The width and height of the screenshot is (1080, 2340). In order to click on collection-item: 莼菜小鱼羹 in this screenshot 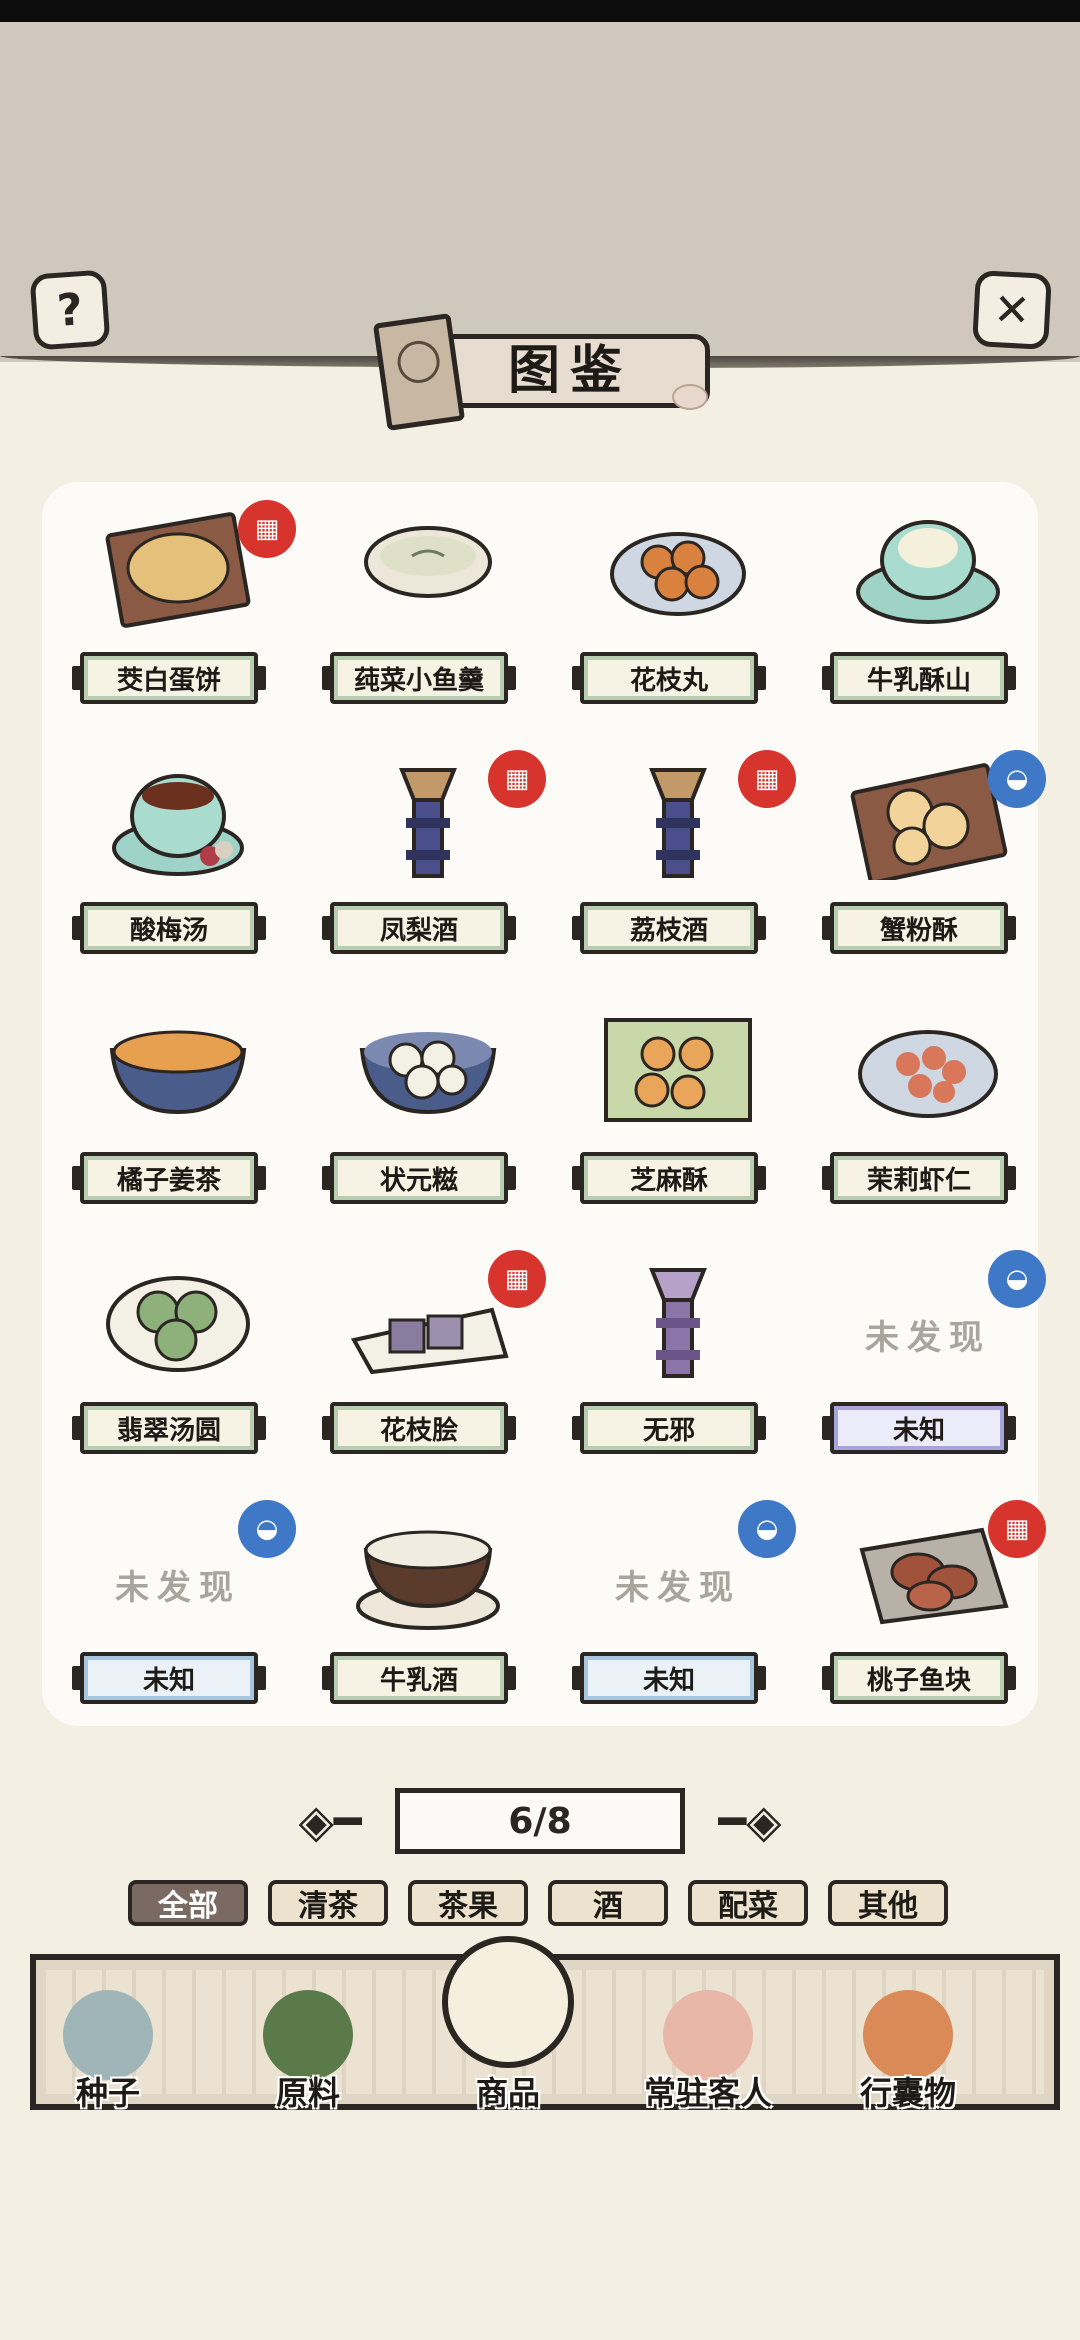, I will do `click(428, 610)`.